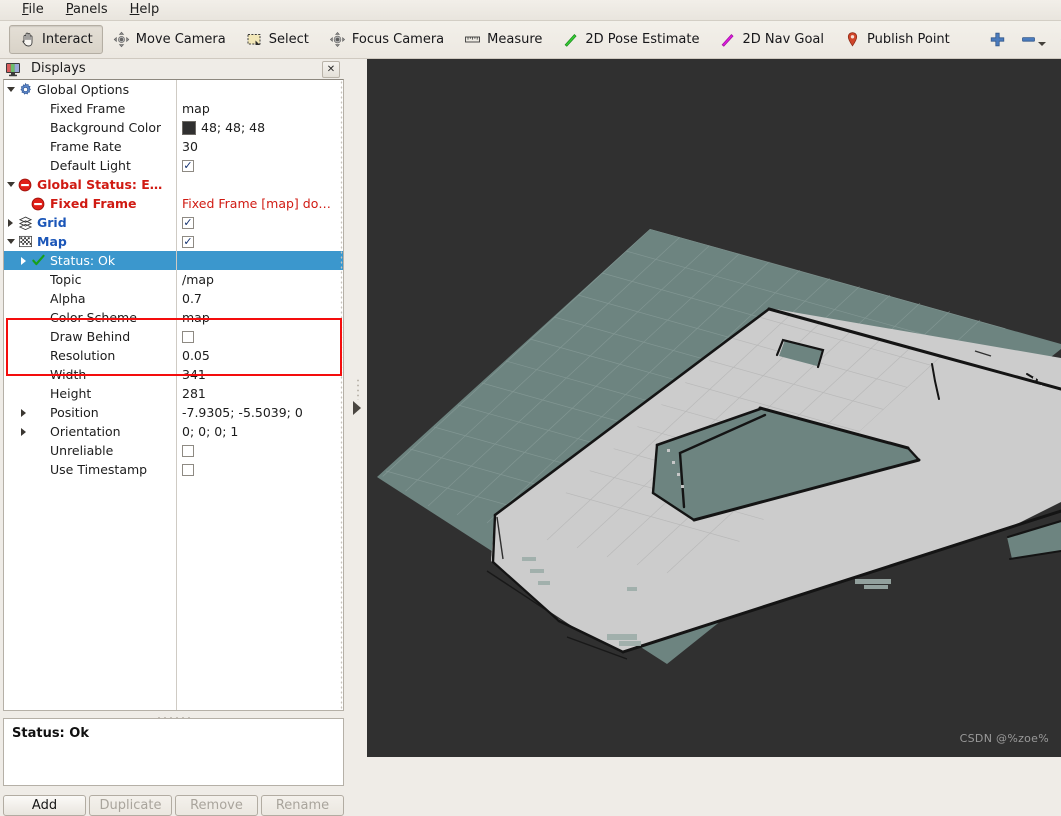 The image size is (1061, 816). I want to click on tree-row-value: 48; 48; 48, so click(259, 127).